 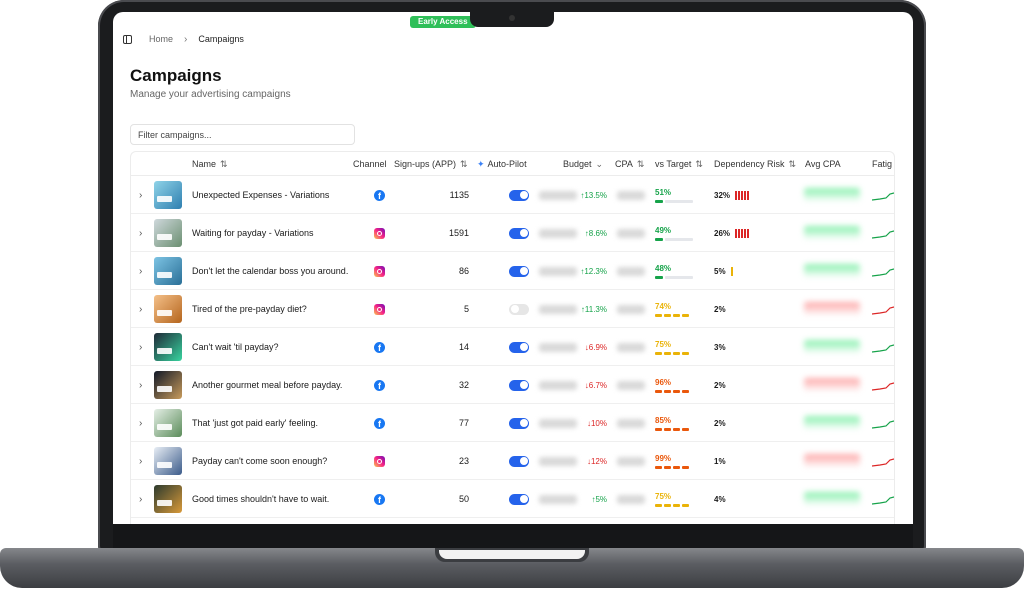 What do you see at coordinates (882, 164) in the screenshot?
I see `column-header-fatigue: Fatig` at bounding box center [882, 164].